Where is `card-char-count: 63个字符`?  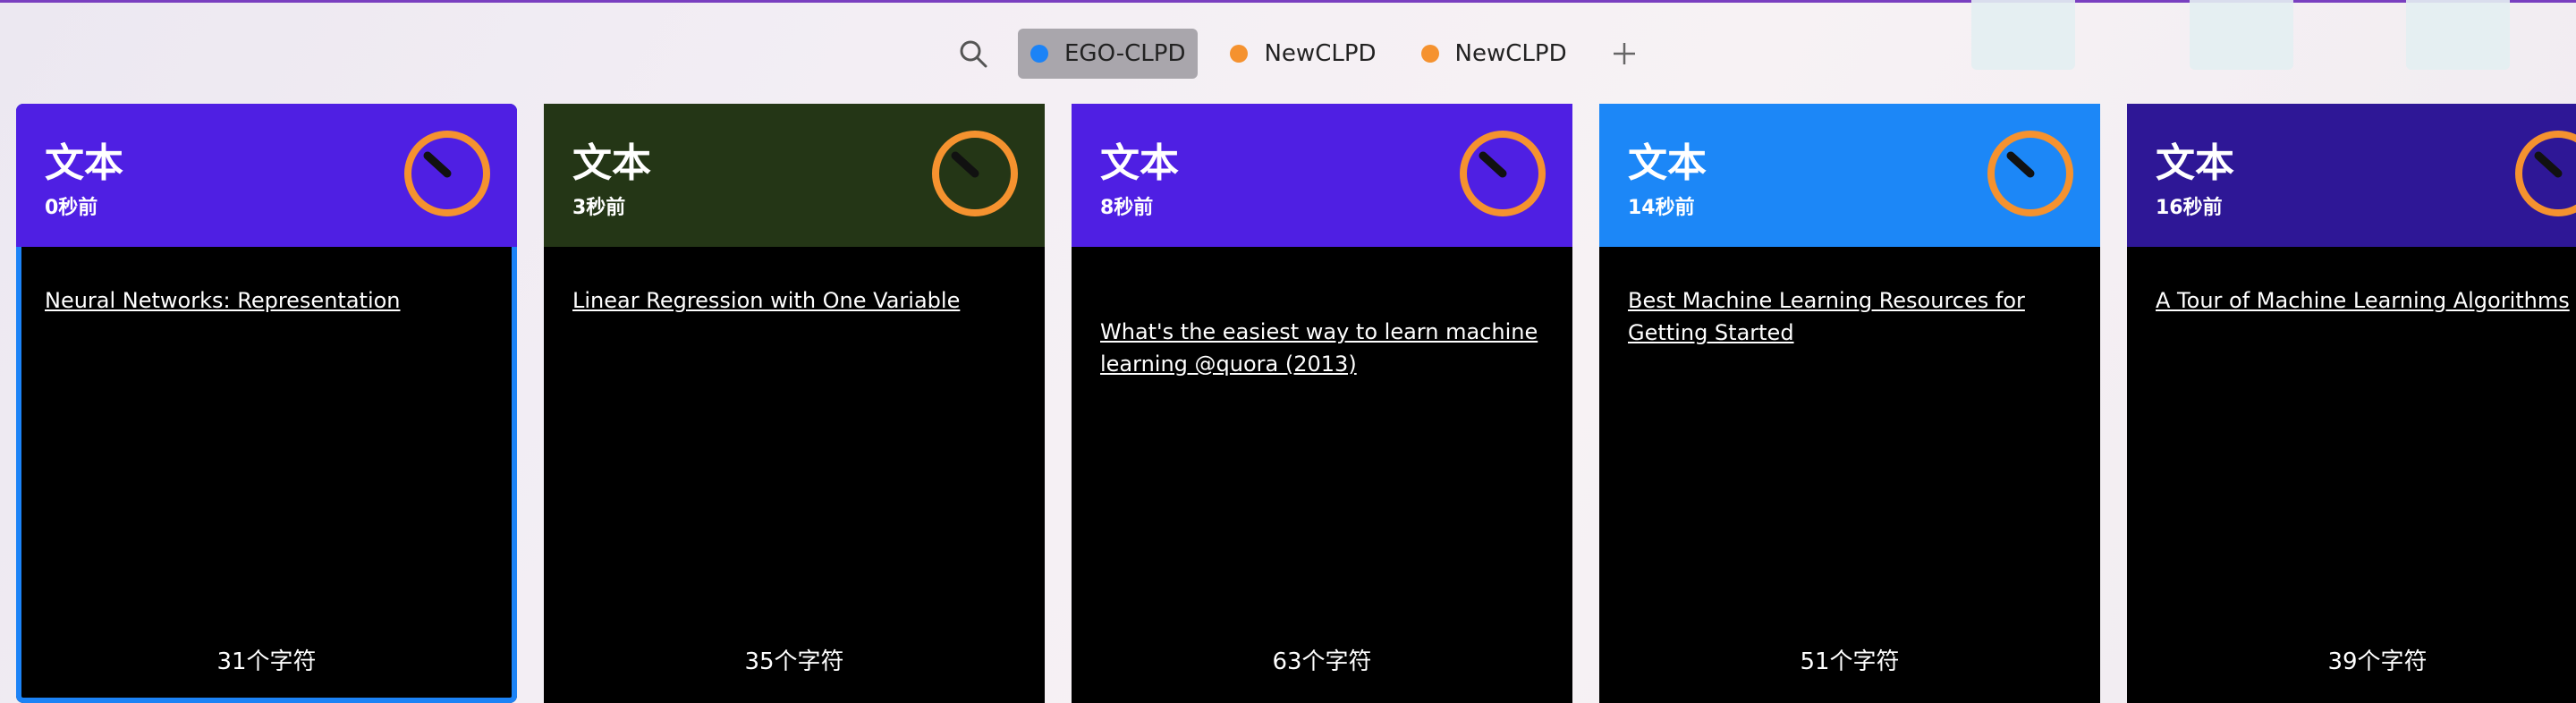 card-char-count: 63个字符 is located at coordinates (1322, 661).